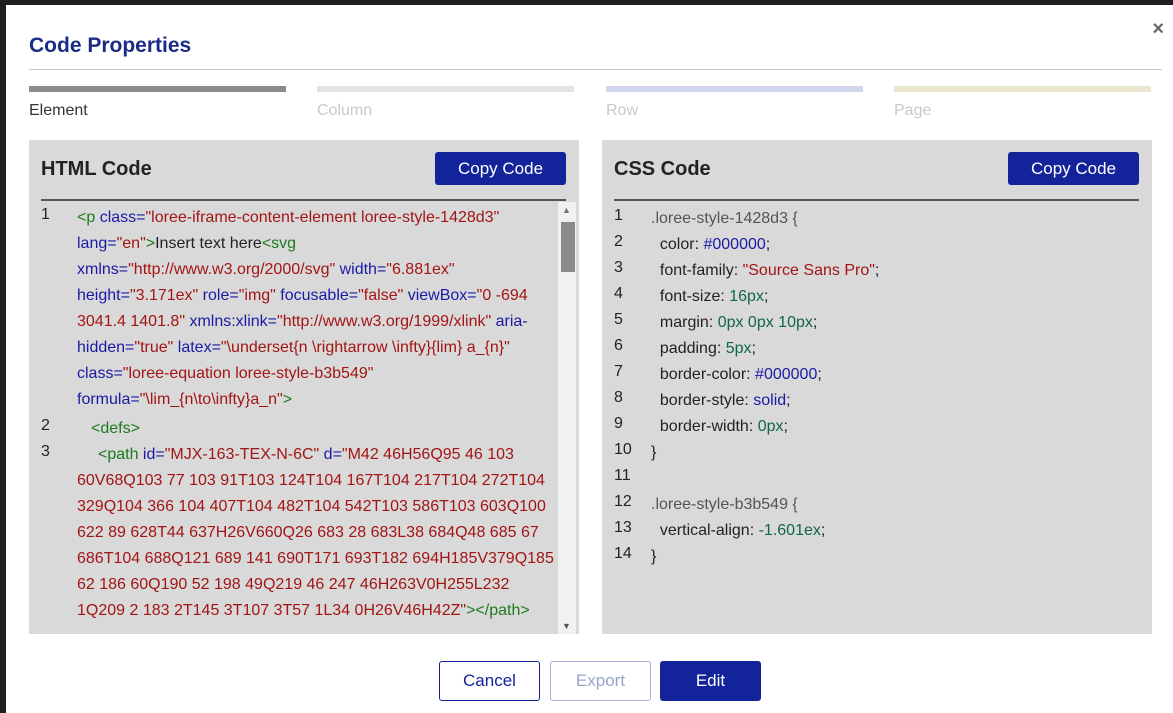 The width and height of the screenshot is (1173, 713). Describe the element at coordinates (618, 319) in the screenshot. I see `line-number: 5` at that location.